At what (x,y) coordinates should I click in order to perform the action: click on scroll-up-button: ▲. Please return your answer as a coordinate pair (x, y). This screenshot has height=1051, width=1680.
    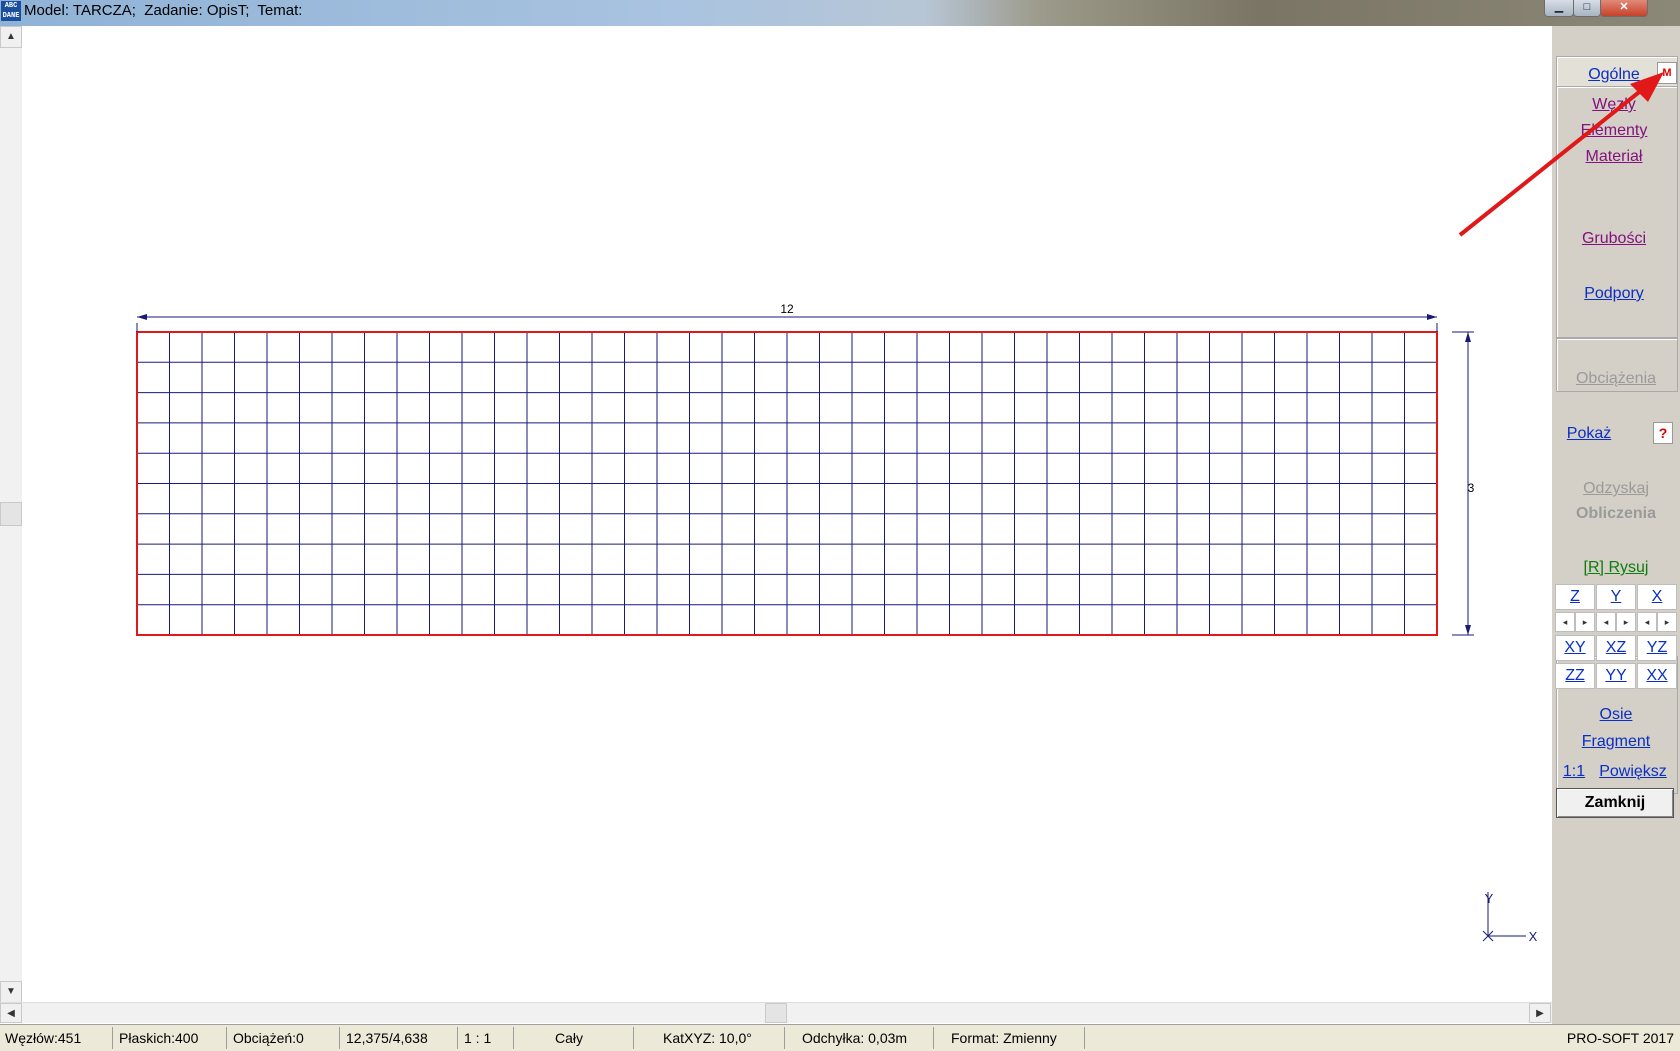
    Looking at the image, I should click on (11, 37).